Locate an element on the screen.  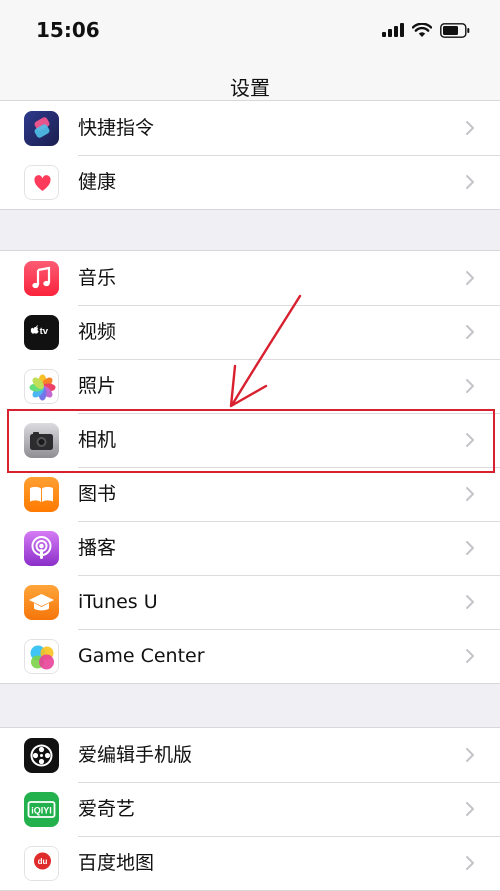
podcasts-icon is located at coordinates (41, 548).